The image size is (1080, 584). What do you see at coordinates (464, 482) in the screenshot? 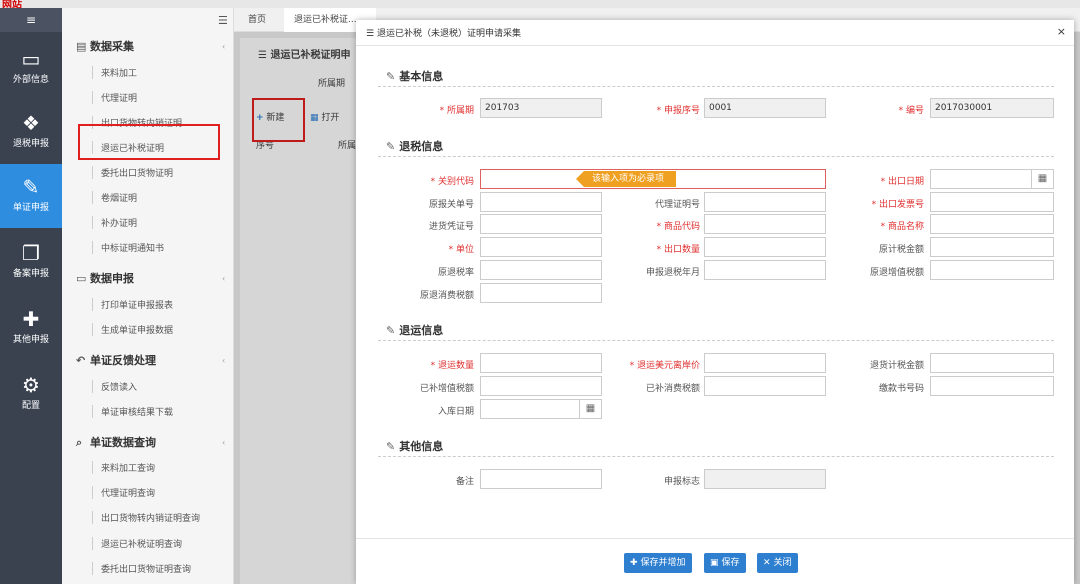
I see `remark-label: 备注` at bounding box center [464, 482].